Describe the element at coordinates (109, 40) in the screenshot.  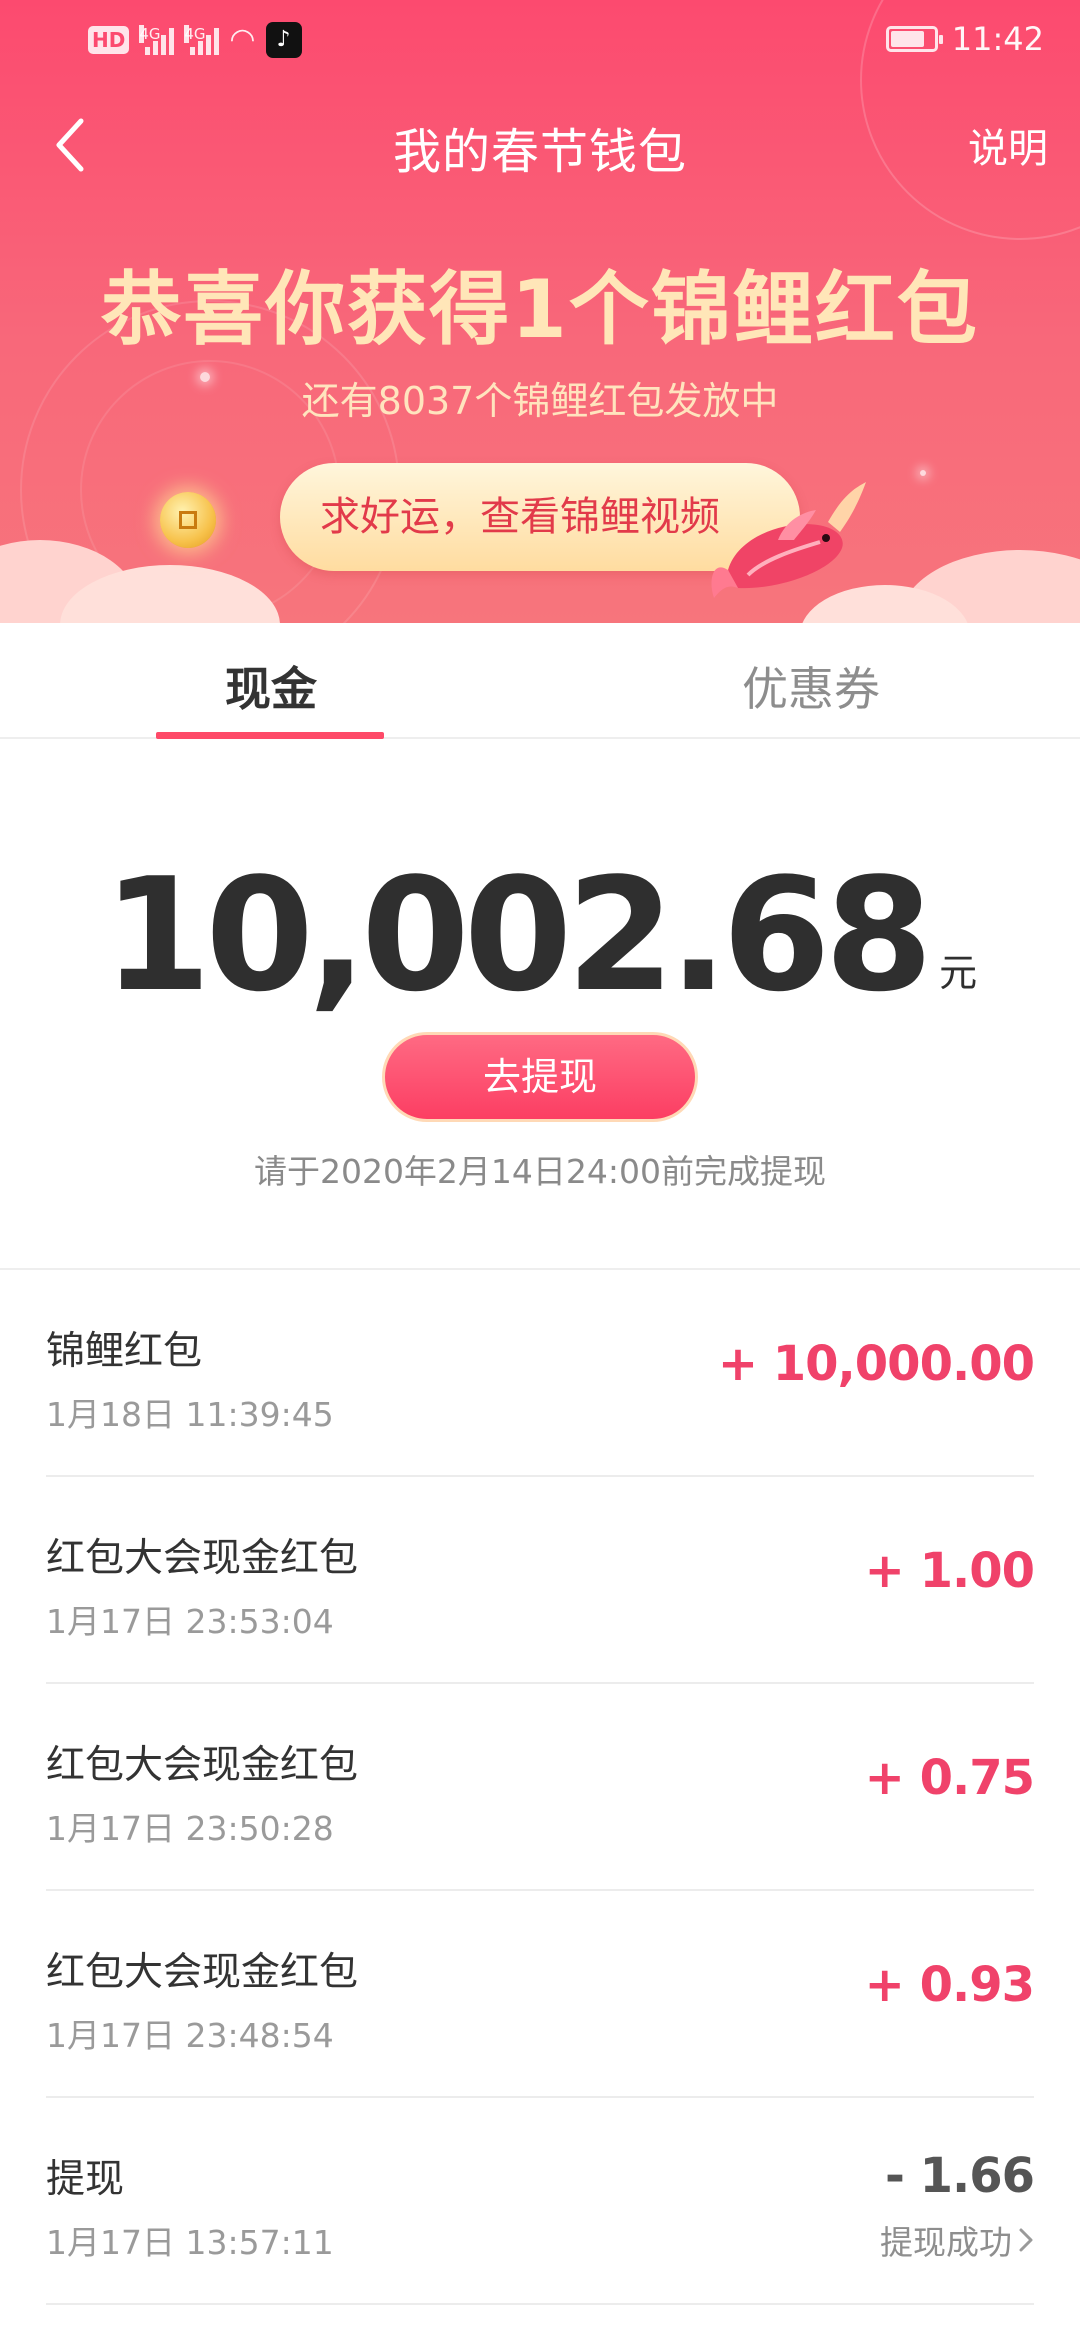
I see `hd-icon: HD` at that location.